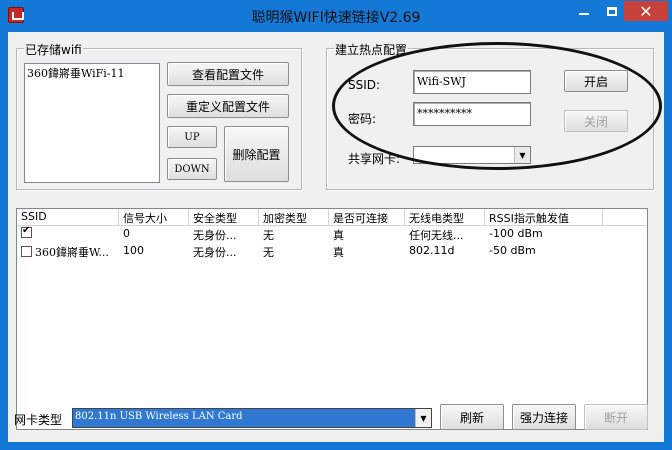  What do you see at coordinates (374, 159) in the screenshot?
I see `share-adapter-label: 共享网卡:` at bounding box center [374, 159].